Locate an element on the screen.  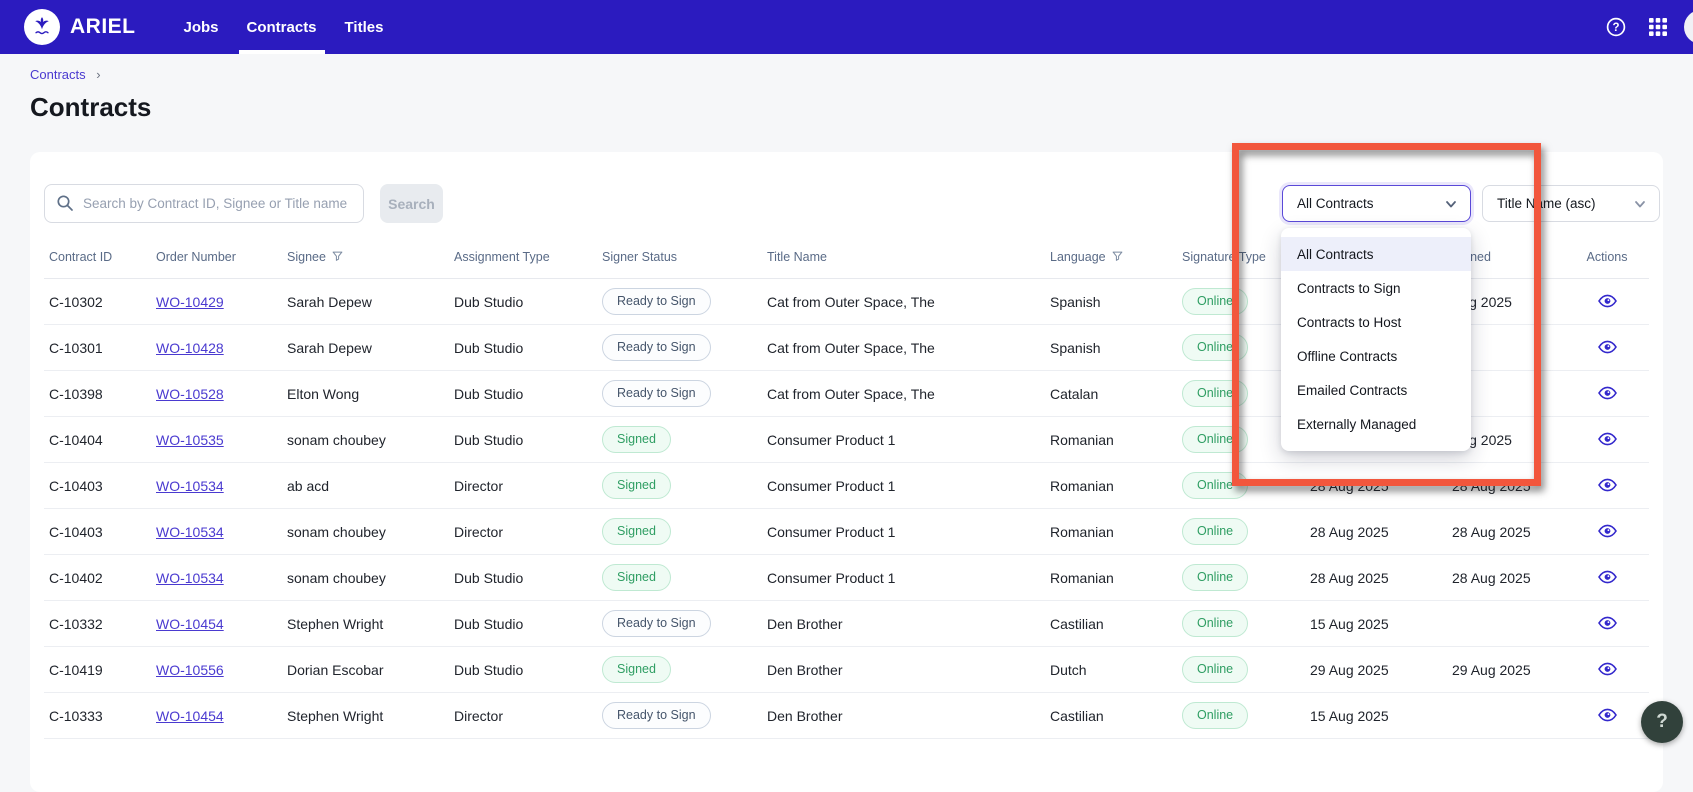
assignment-type-cell: Dub Studio is located at coordinates (523, 301).